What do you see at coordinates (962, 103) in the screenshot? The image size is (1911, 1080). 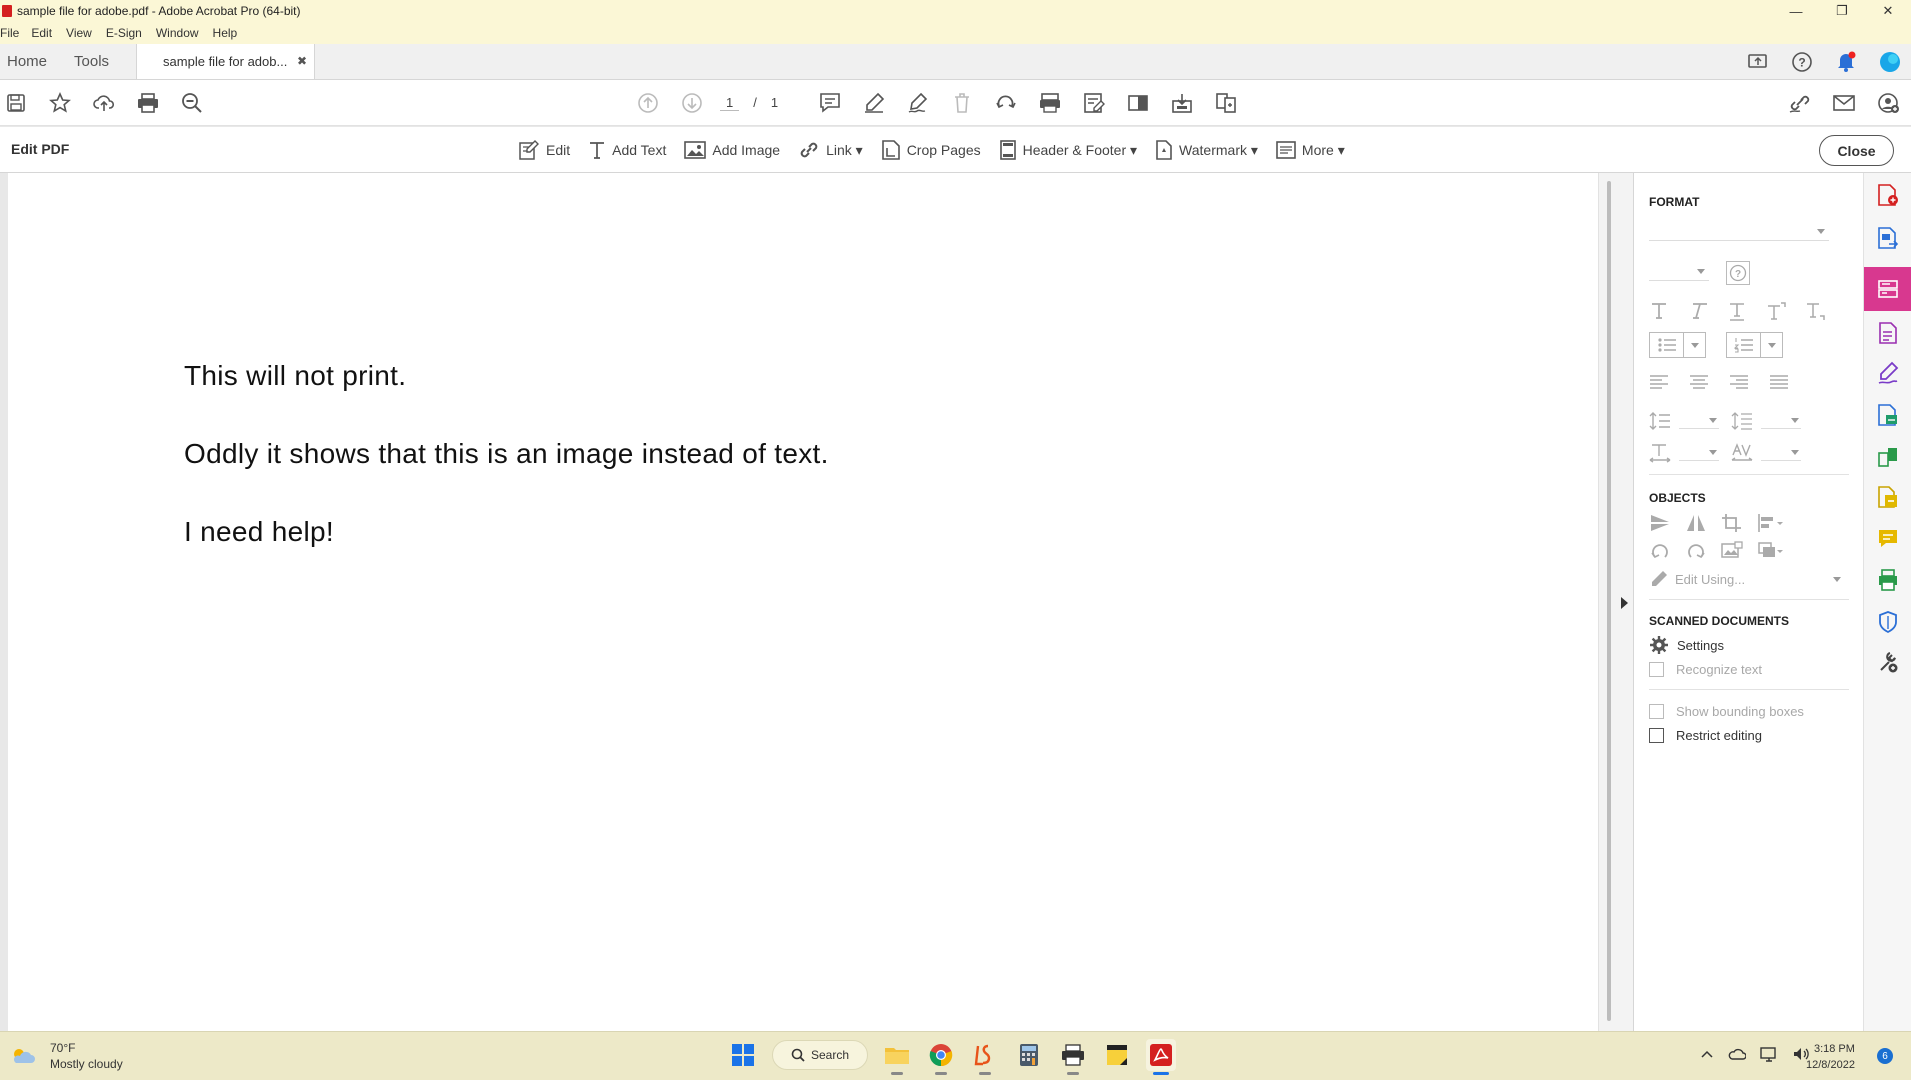 I see `delete-trash-icon` at bounding box center [962, 103].